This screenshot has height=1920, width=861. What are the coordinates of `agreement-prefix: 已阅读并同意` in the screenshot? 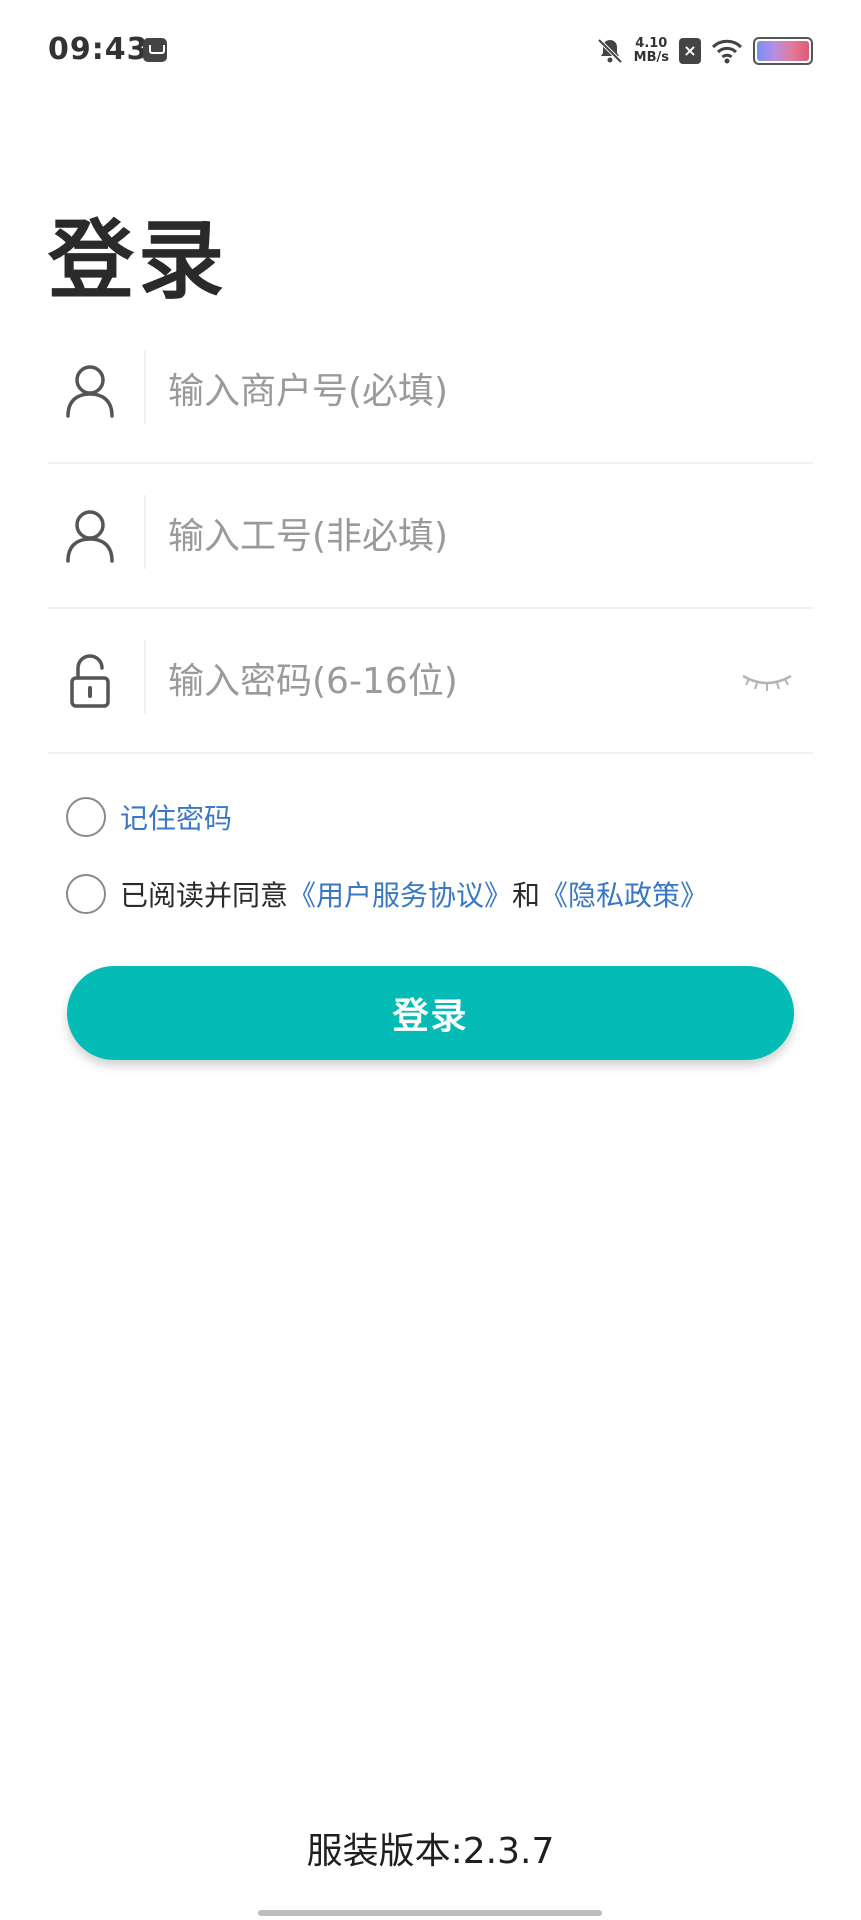 It's located at (204, 895).